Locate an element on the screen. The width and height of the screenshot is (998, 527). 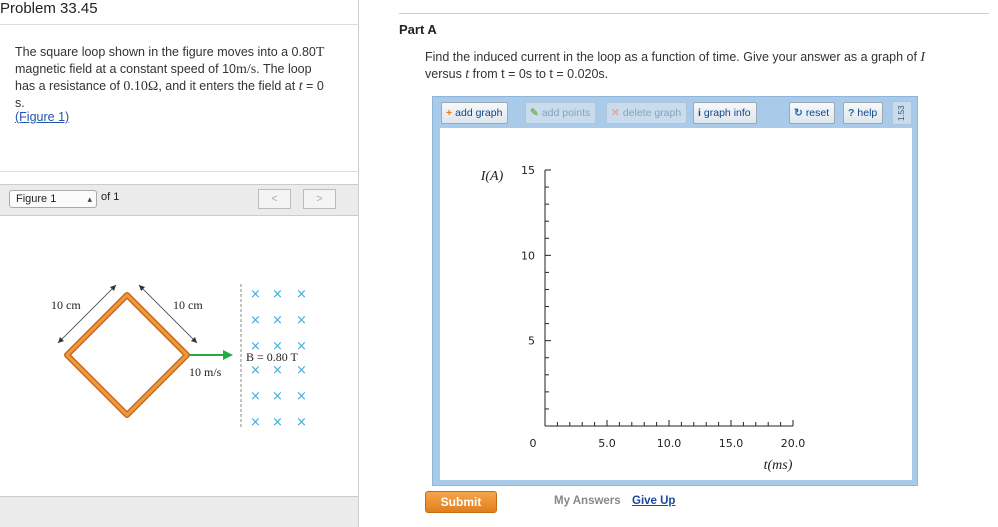
velocity-arrowhead is located at coordinates (228, 355).